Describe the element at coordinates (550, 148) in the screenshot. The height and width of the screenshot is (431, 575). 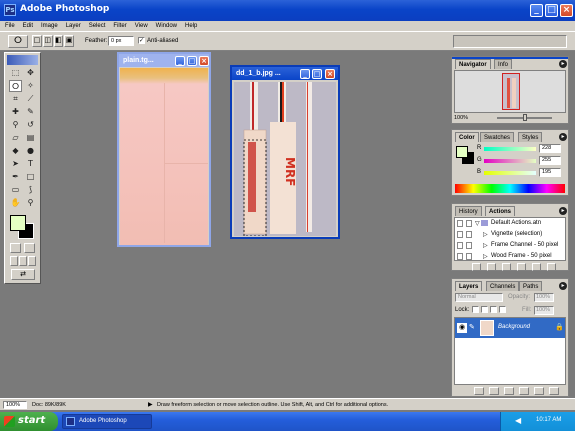
I see `channel-r-input: 228` at that location.